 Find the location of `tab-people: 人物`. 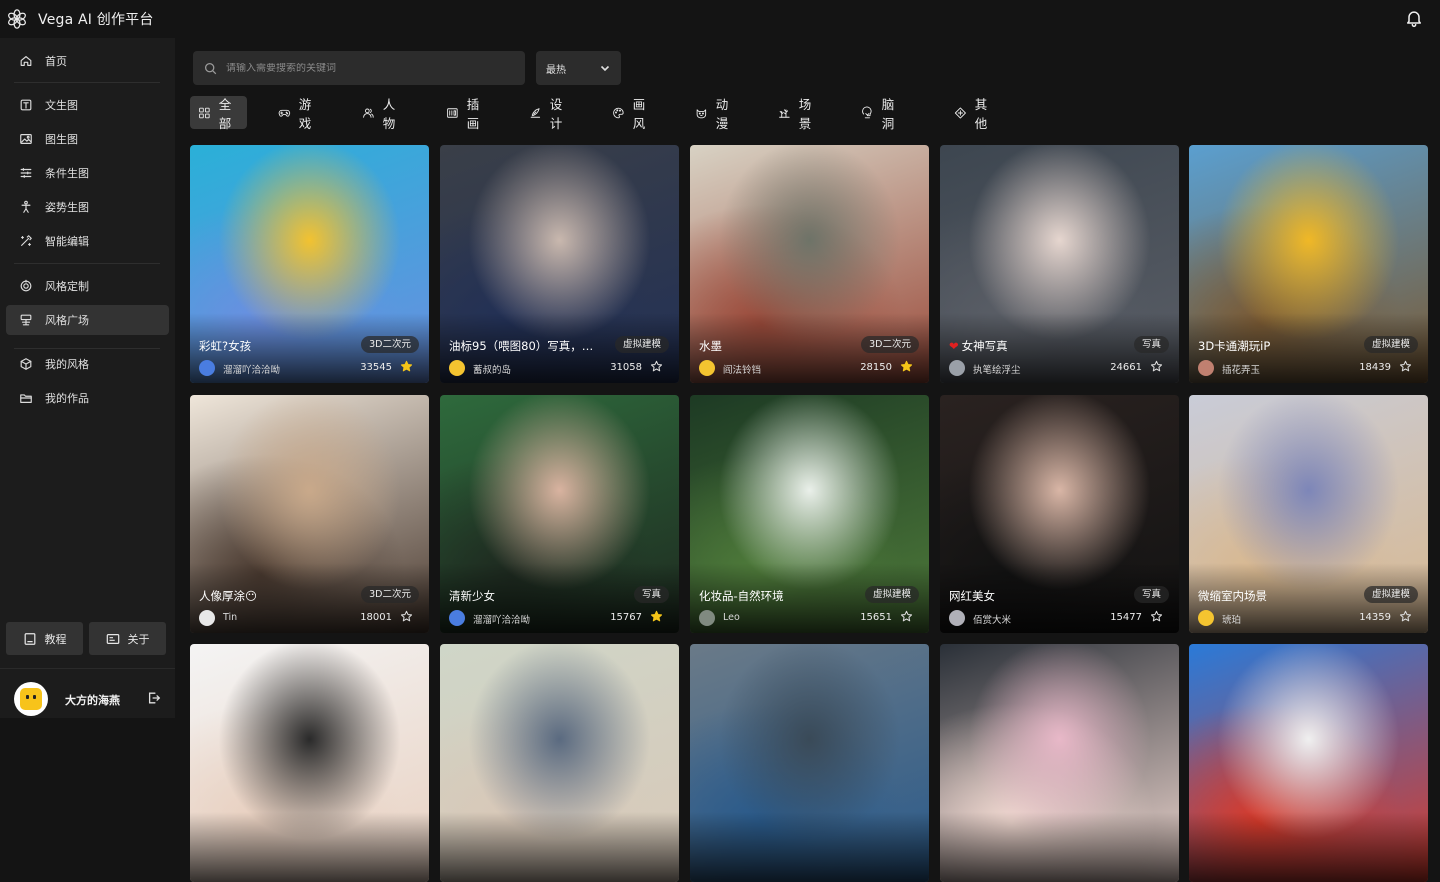

tab-people: 人物 is located at coordinates (382, 112).